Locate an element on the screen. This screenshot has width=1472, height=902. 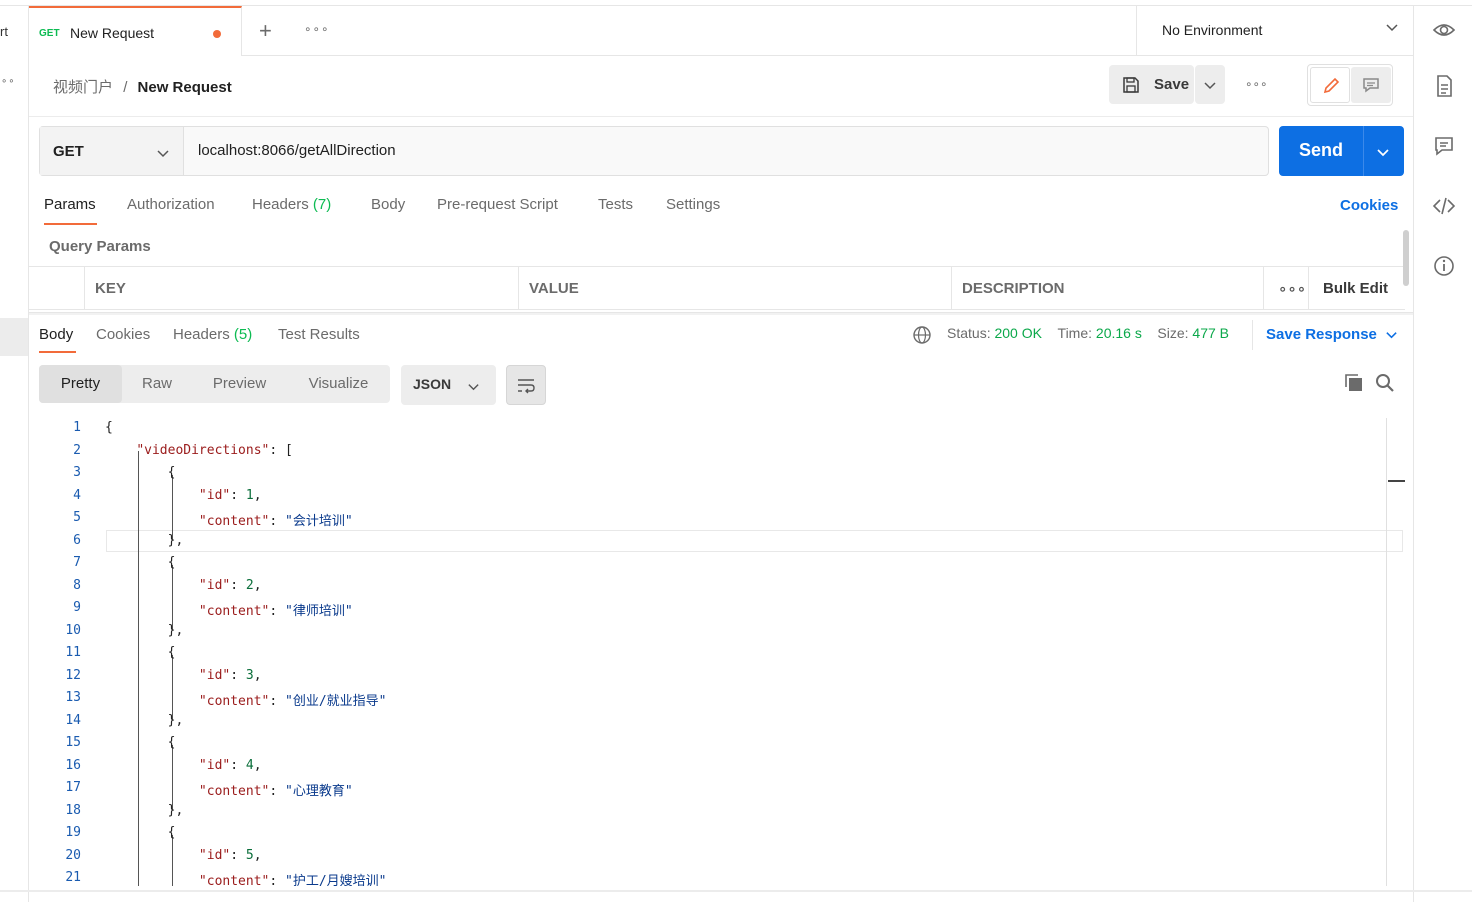
line-number: 16 is located at coordinates (73, 765).